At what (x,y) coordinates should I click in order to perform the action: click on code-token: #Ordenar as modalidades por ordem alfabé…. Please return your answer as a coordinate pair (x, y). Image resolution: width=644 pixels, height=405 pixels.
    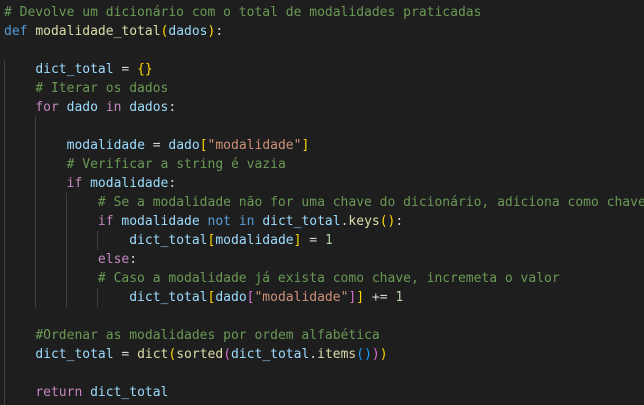
    Looking at the image, I should click on (207, 335).